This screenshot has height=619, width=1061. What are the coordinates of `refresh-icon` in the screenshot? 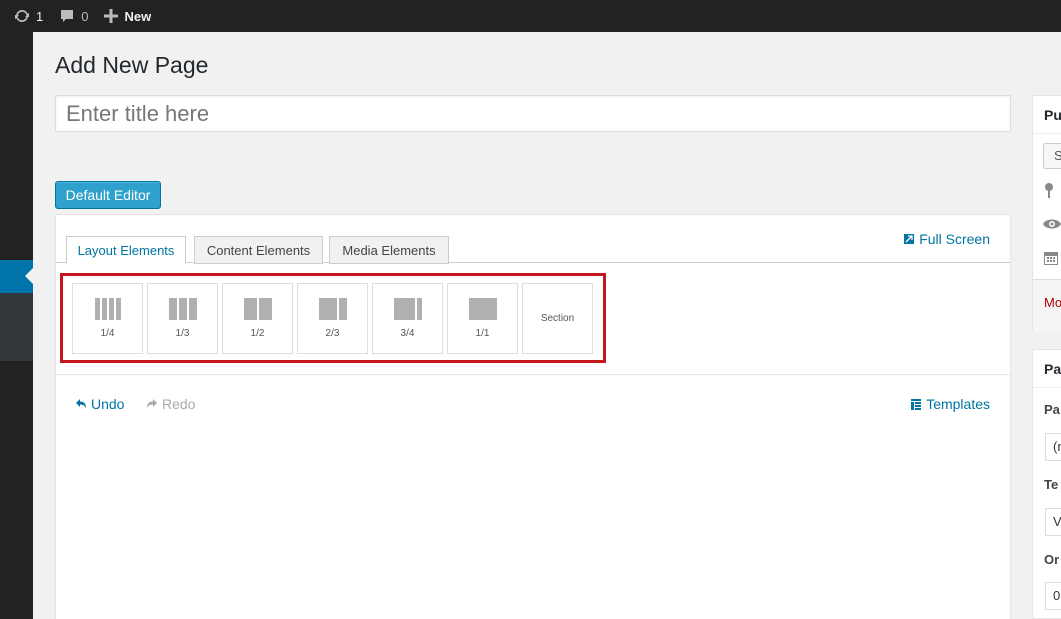 It's located at (22, 16).